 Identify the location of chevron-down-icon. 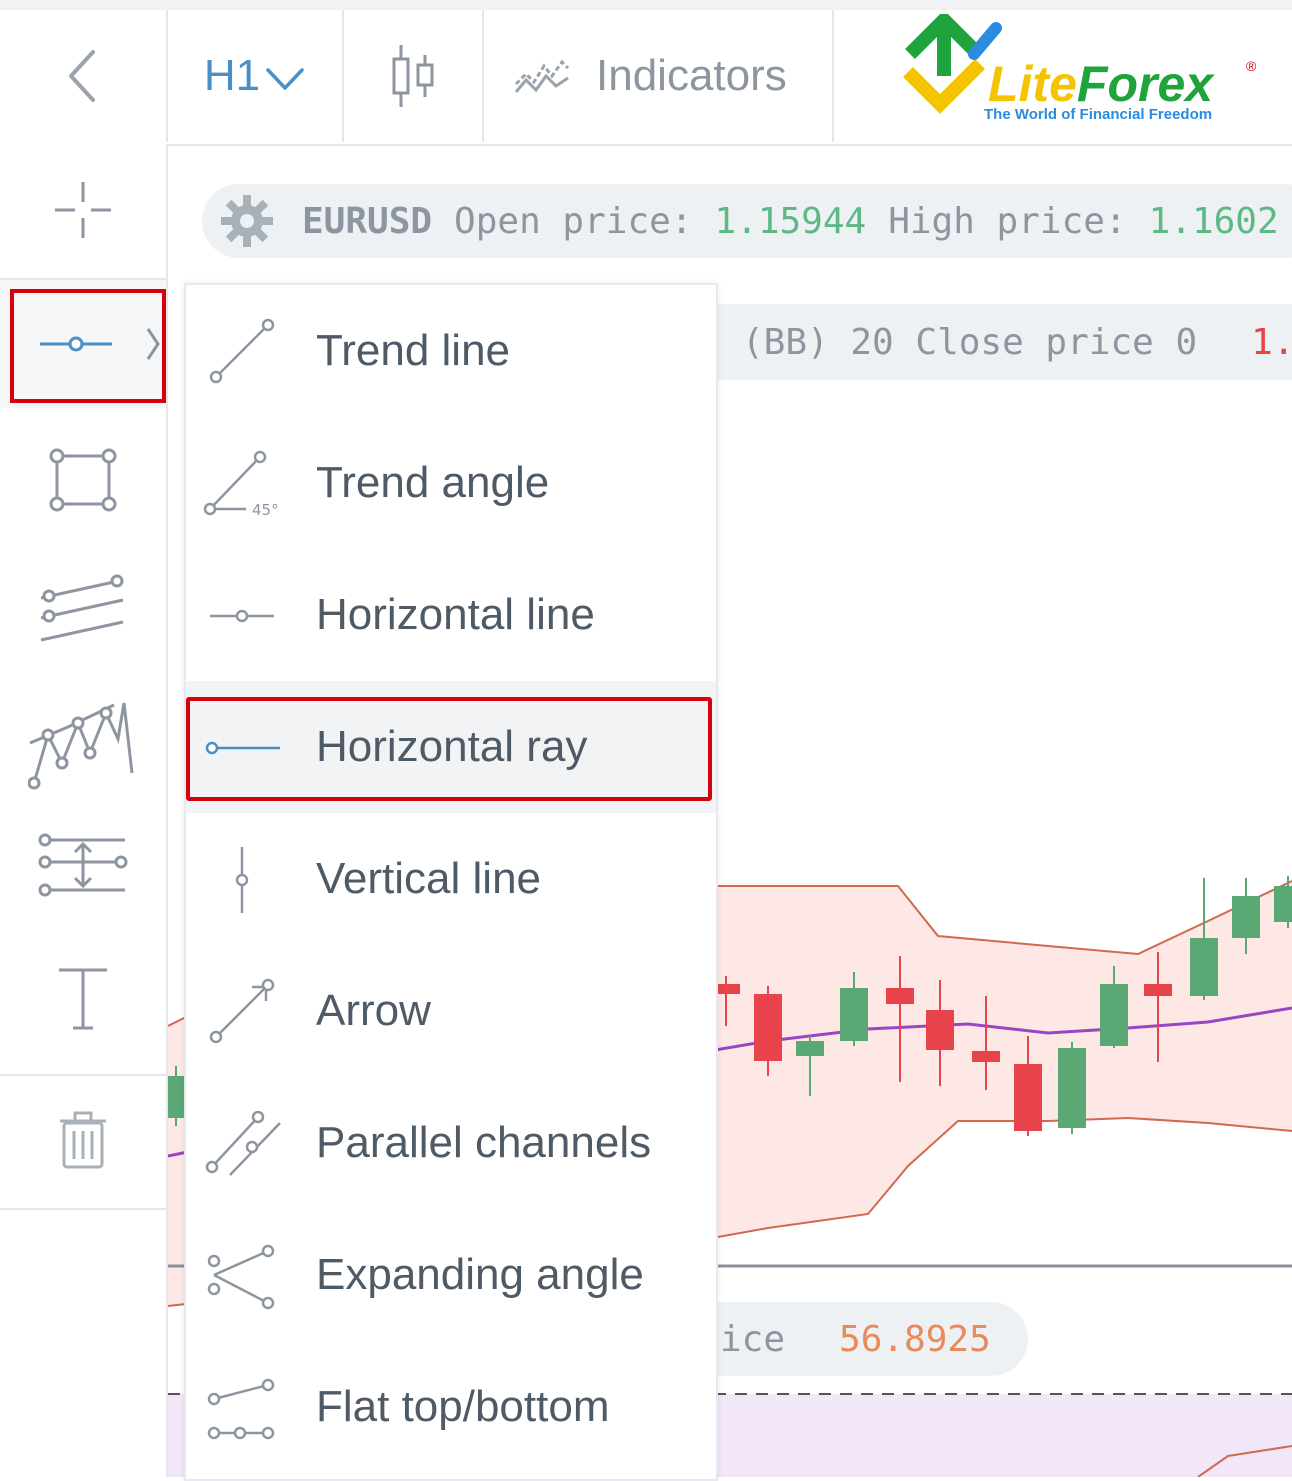
(285, 79).